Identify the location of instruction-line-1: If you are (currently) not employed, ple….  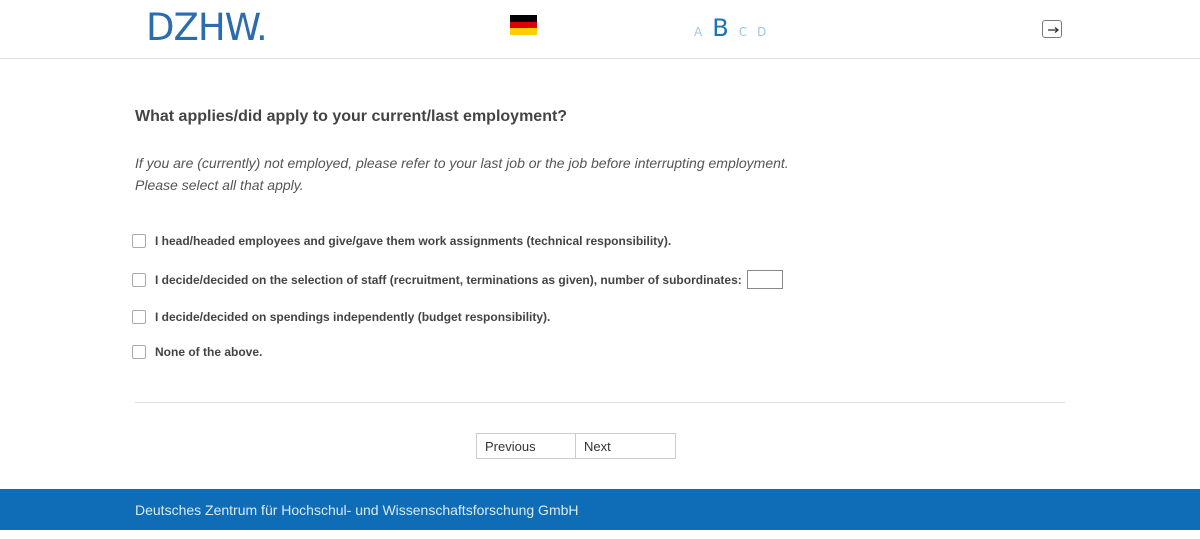
(462, 163).